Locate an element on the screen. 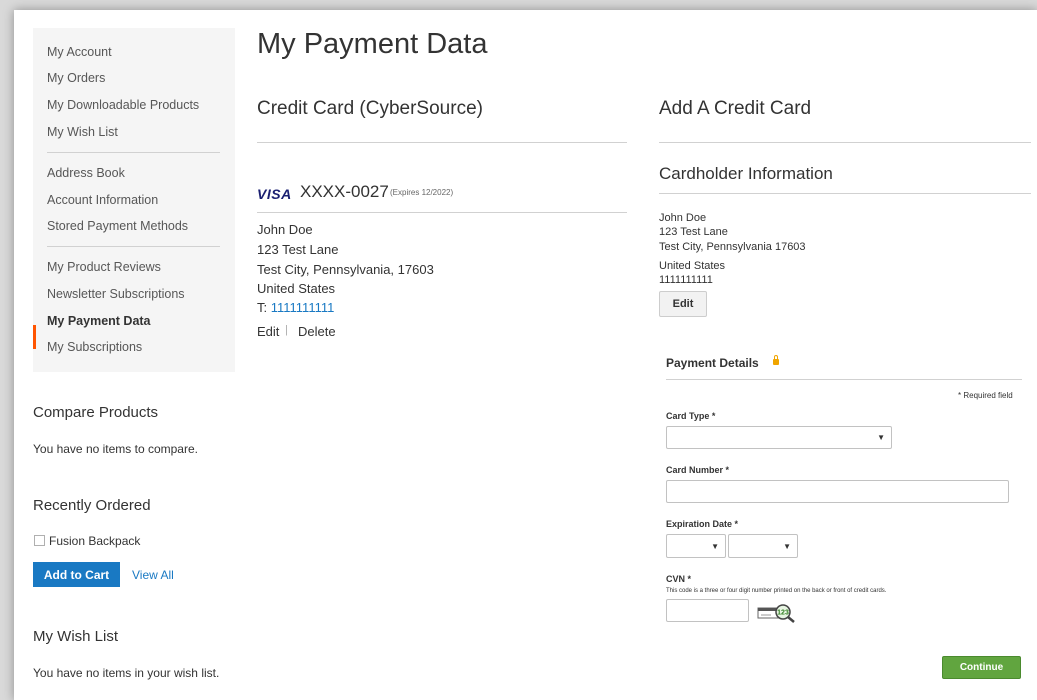 The height and width of the screenshot is (700, 1037). compare-empty-text: You have no items to compare. is located at coordinates (115, 449).